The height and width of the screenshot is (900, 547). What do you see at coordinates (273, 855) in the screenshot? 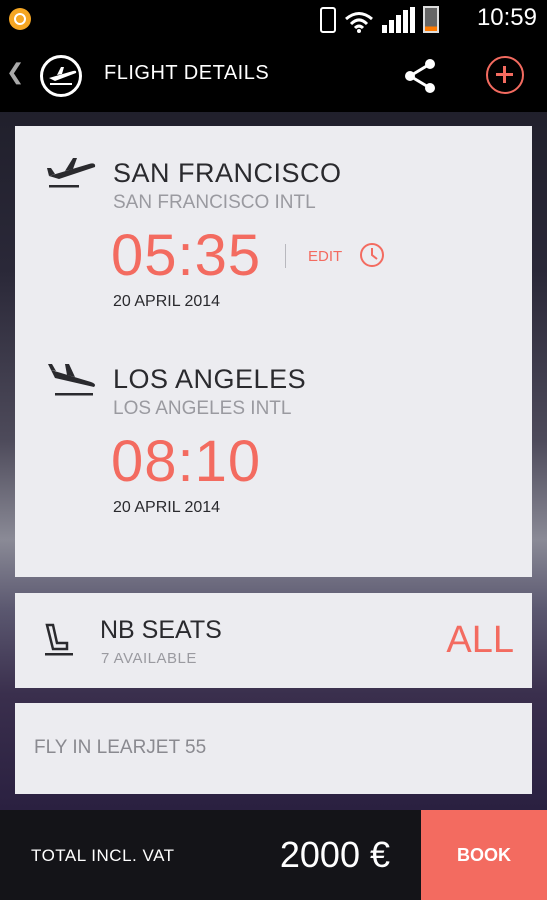
I see `bottom-bar: TOTAL INCL. VAT 2000 € BOOK` at bounding box center [273, 855].